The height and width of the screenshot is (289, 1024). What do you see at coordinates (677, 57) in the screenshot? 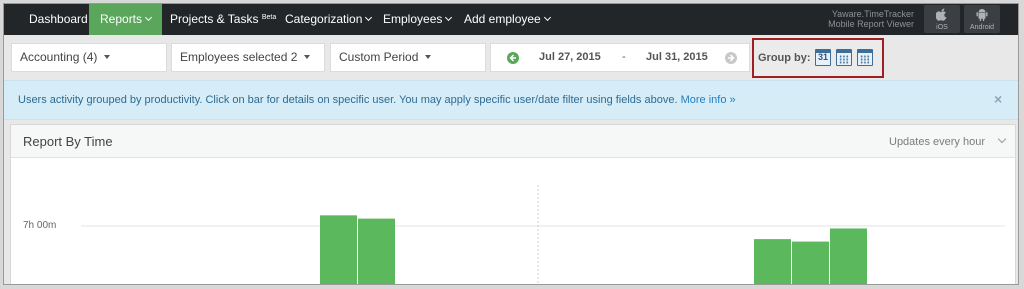
I see `date-to: Jul 31, 2015` at bounding box center [677, 57].